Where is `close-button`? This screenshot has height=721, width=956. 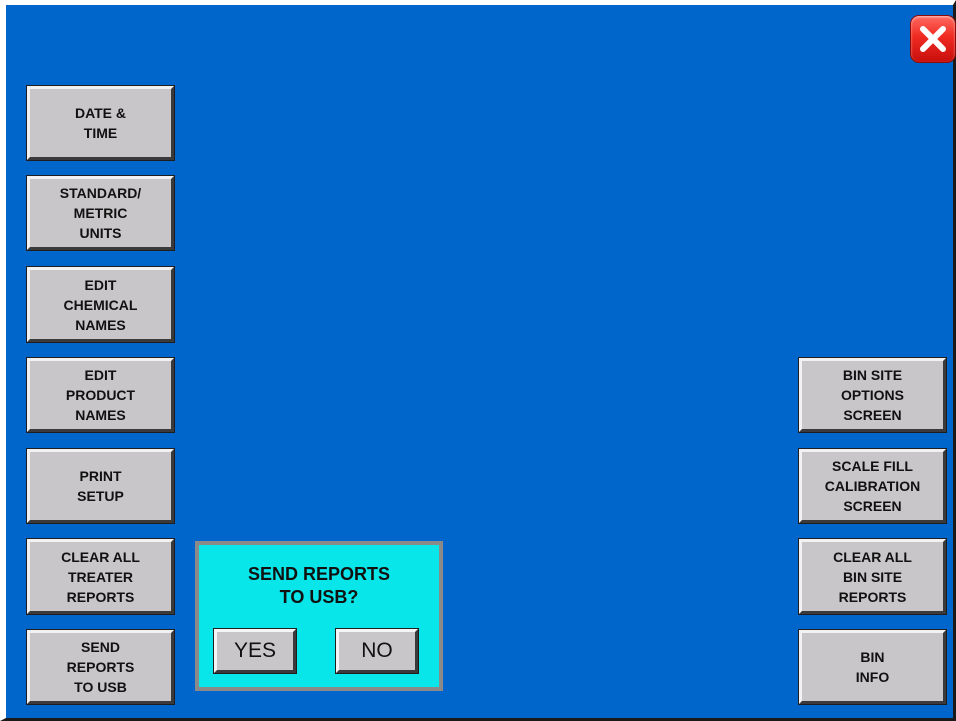
close-button is located at coordinates (933, 39).